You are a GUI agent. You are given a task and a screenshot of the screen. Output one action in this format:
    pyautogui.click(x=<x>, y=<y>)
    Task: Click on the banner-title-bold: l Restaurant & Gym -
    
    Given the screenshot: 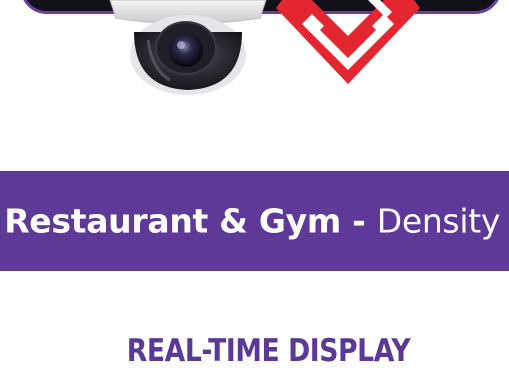 What is the action you would take?
    pyautogui.click(x=188, y=221)
    